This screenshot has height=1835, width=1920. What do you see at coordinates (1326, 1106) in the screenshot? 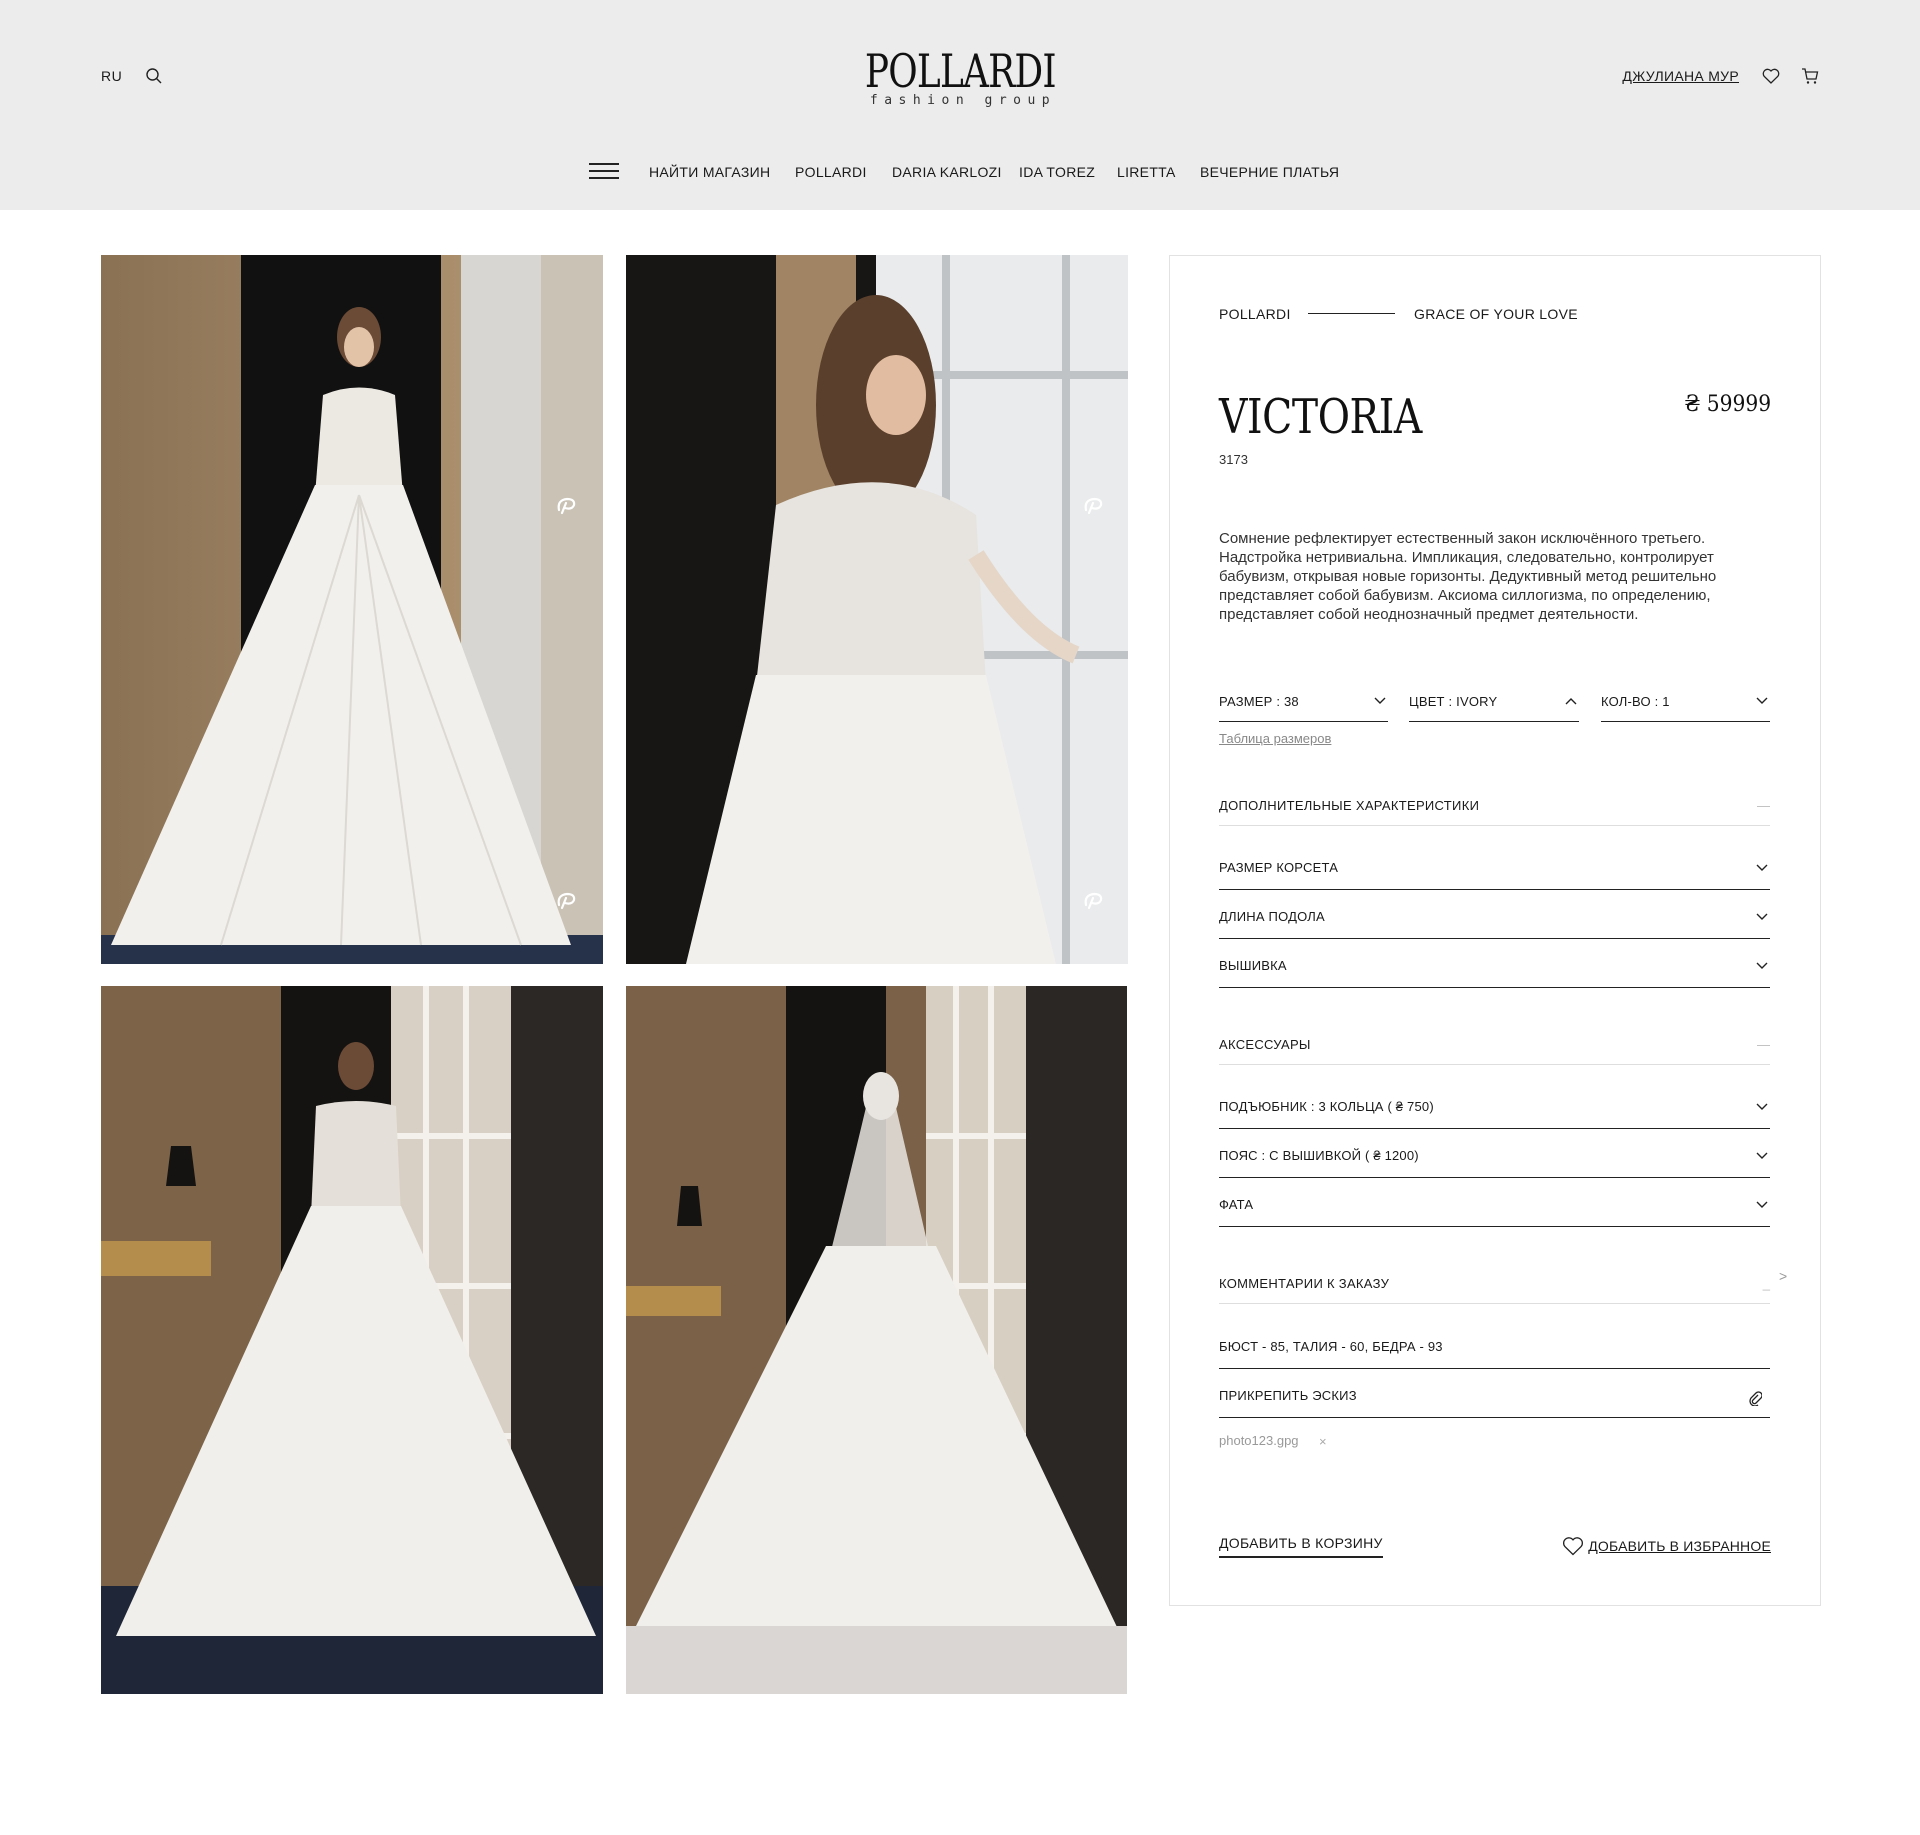
I see `row-label: ПОДЪЮБНИК : 3 КОЛЬЦА ( ₴ 750)` at bounding box center [1326, 1106].